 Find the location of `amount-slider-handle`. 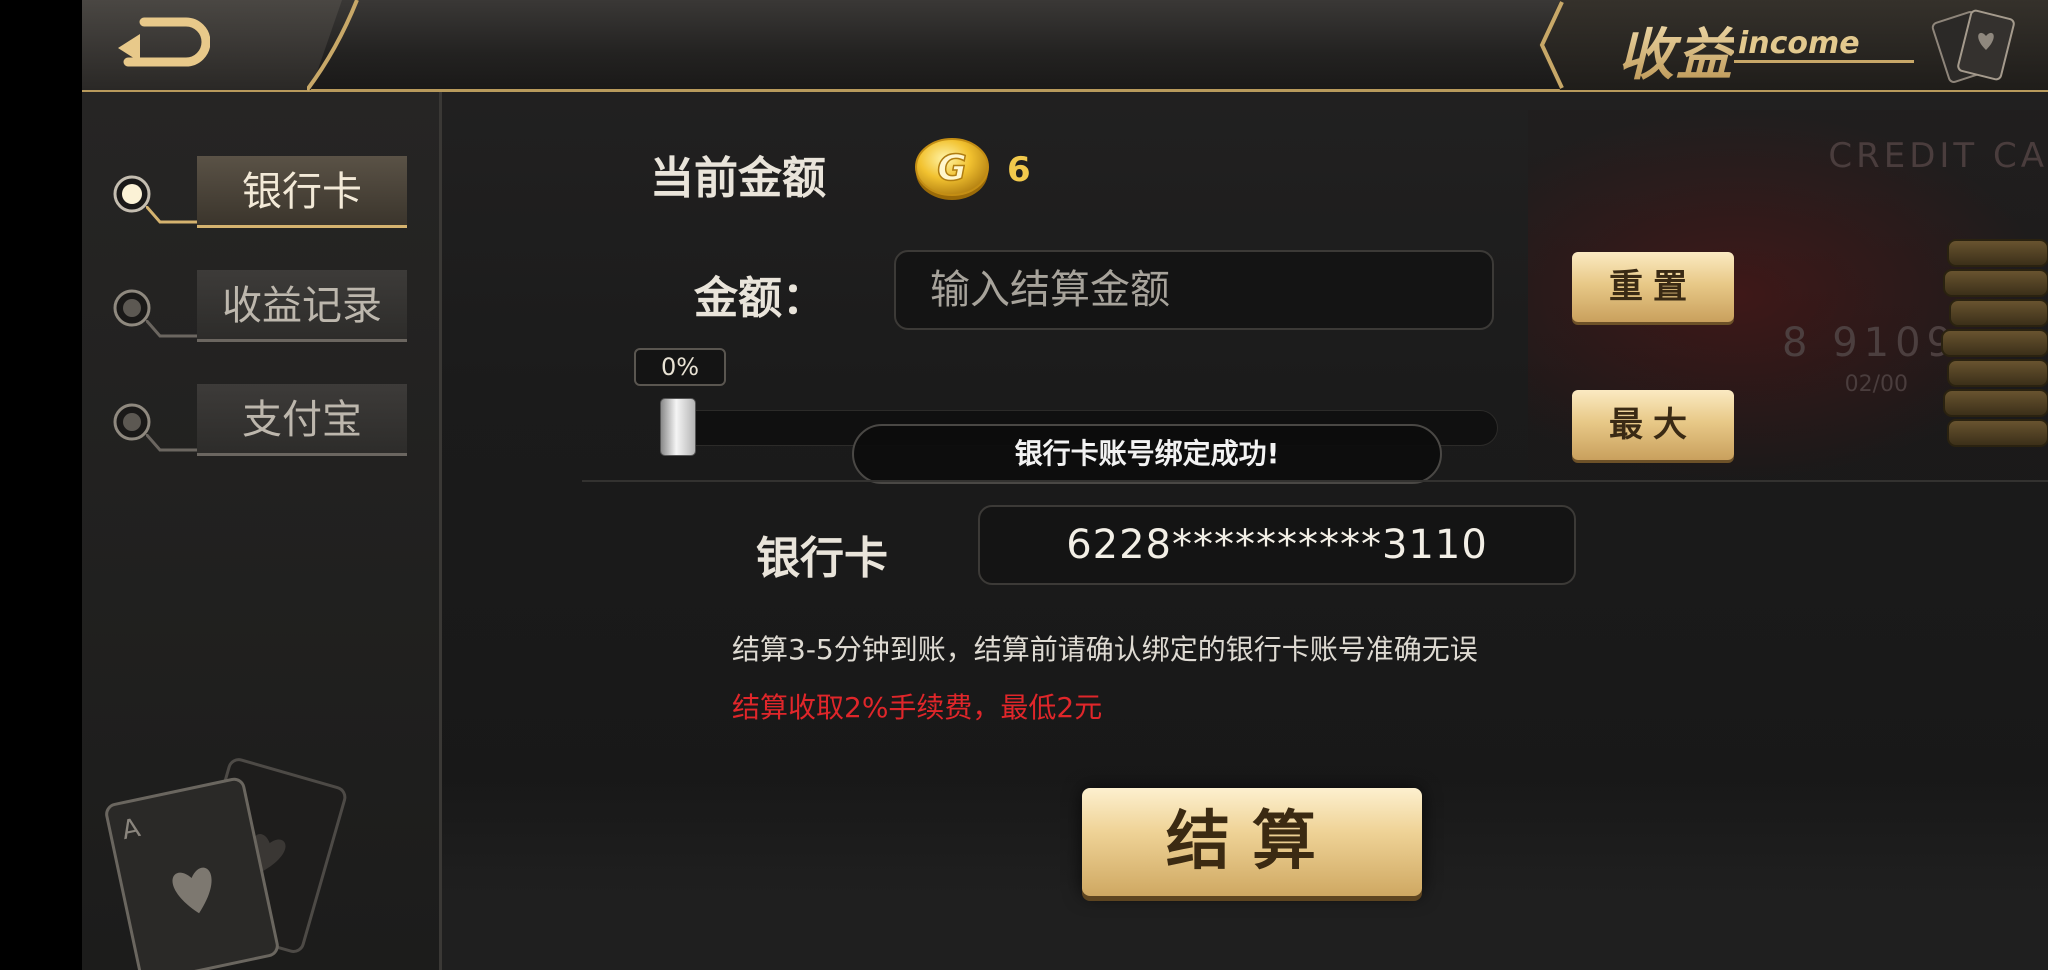

amount-slider-handle is located at coordinates (678, 427).